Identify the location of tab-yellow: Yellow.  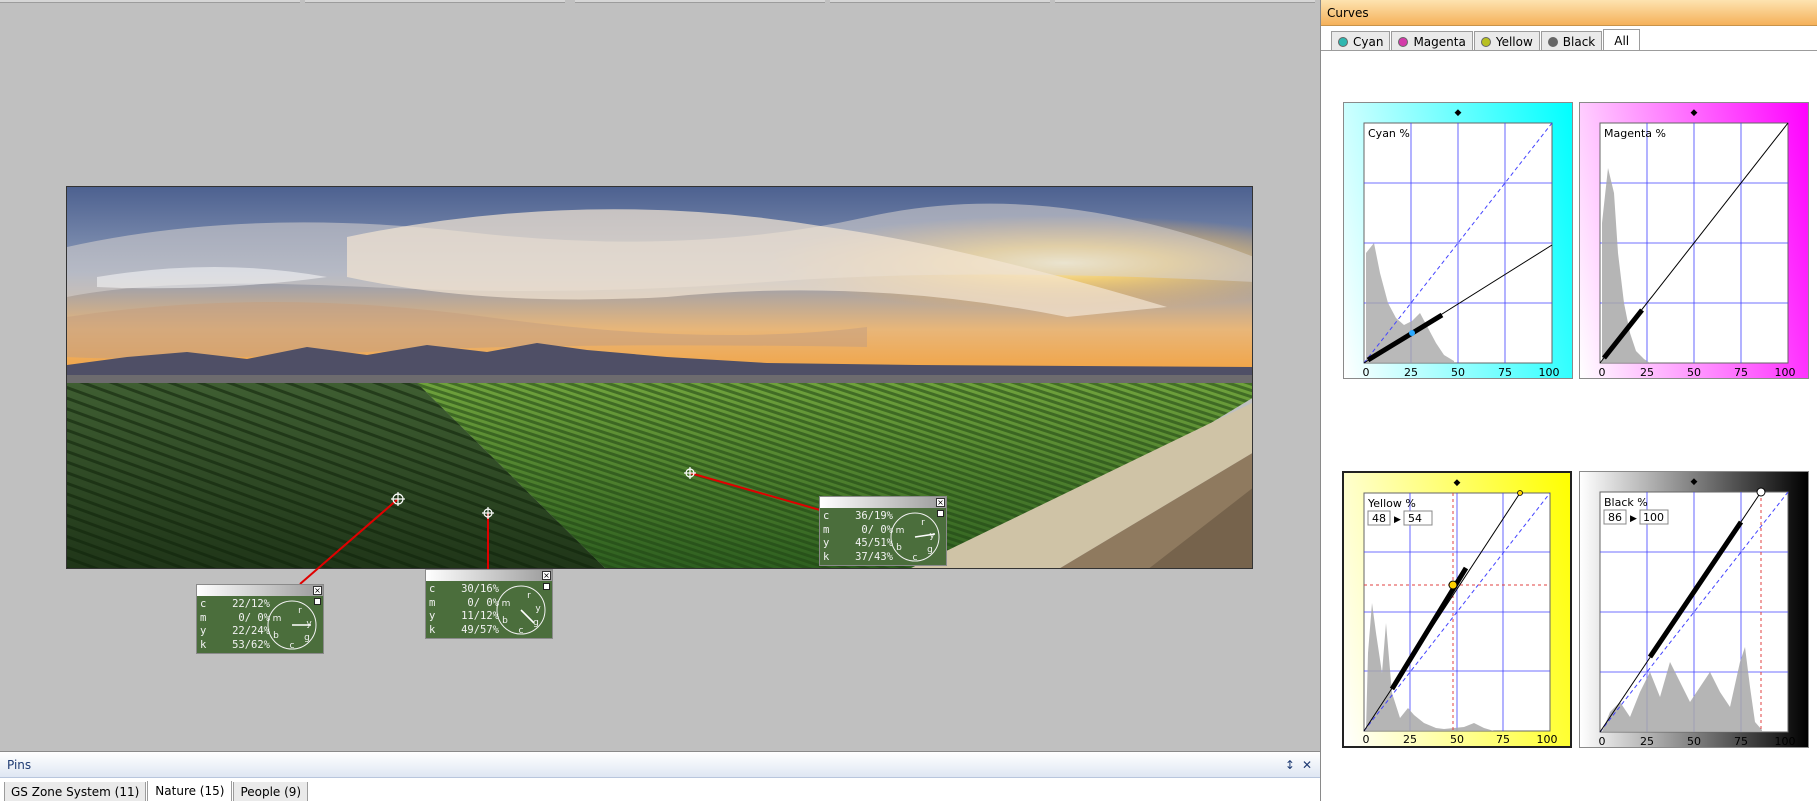
(1506, 41).